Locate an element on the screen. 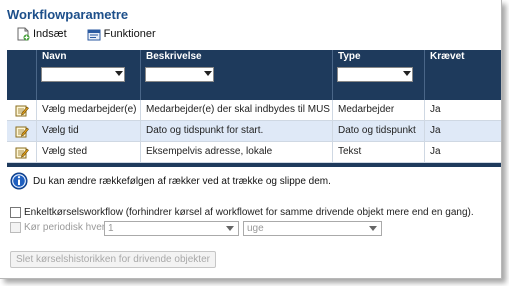 Image resolution: width=509 pixels, height=286 pixels. add-document-icon is located at coordinates (23, 34).